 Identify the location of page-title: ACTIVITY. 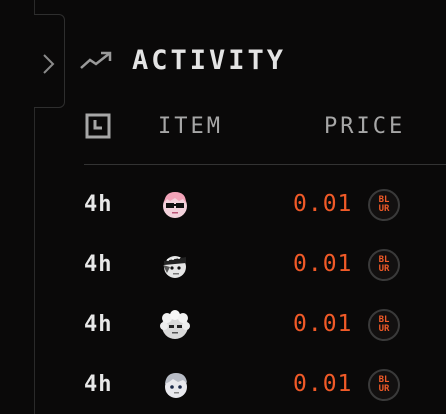
(209, 60).